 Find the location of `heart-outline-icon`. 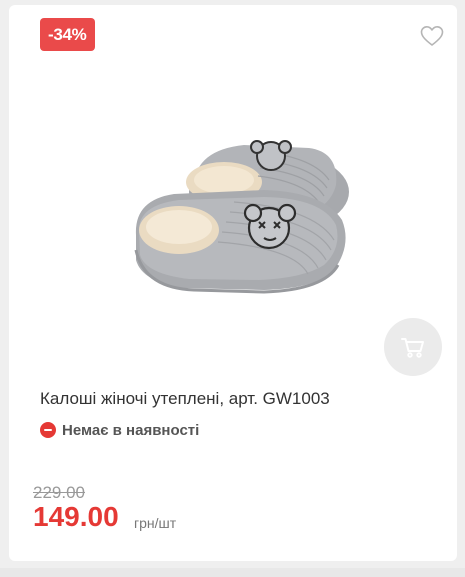

heart-outline-icon is located at coordinates (432, 36).